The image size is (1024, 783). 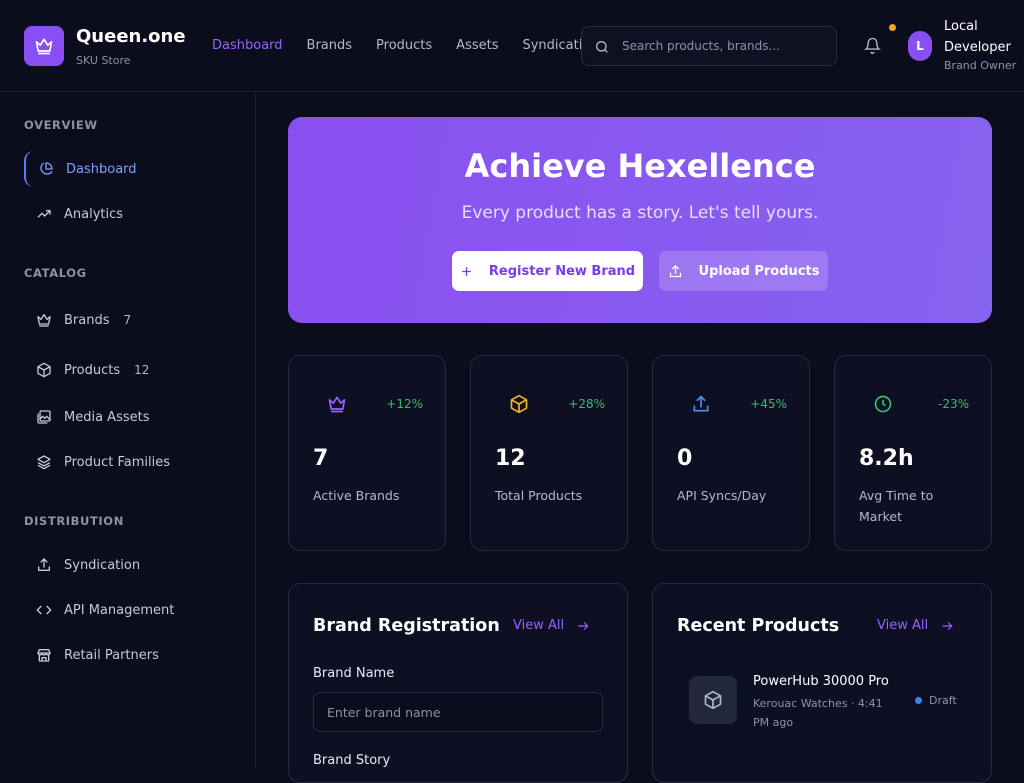 I want to click on sidebar-item-analytics: Analytics, so click(x=128, y=214).